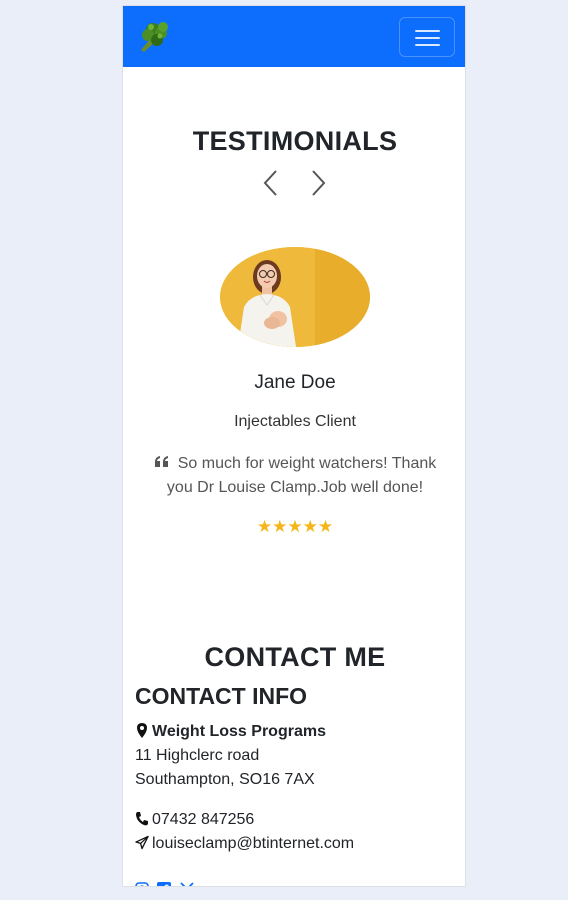 This screenshot has height=900, width=568. Describe the element at coordinates (427, 31) in the screenshot. I see `hamburger-icon` at that location.